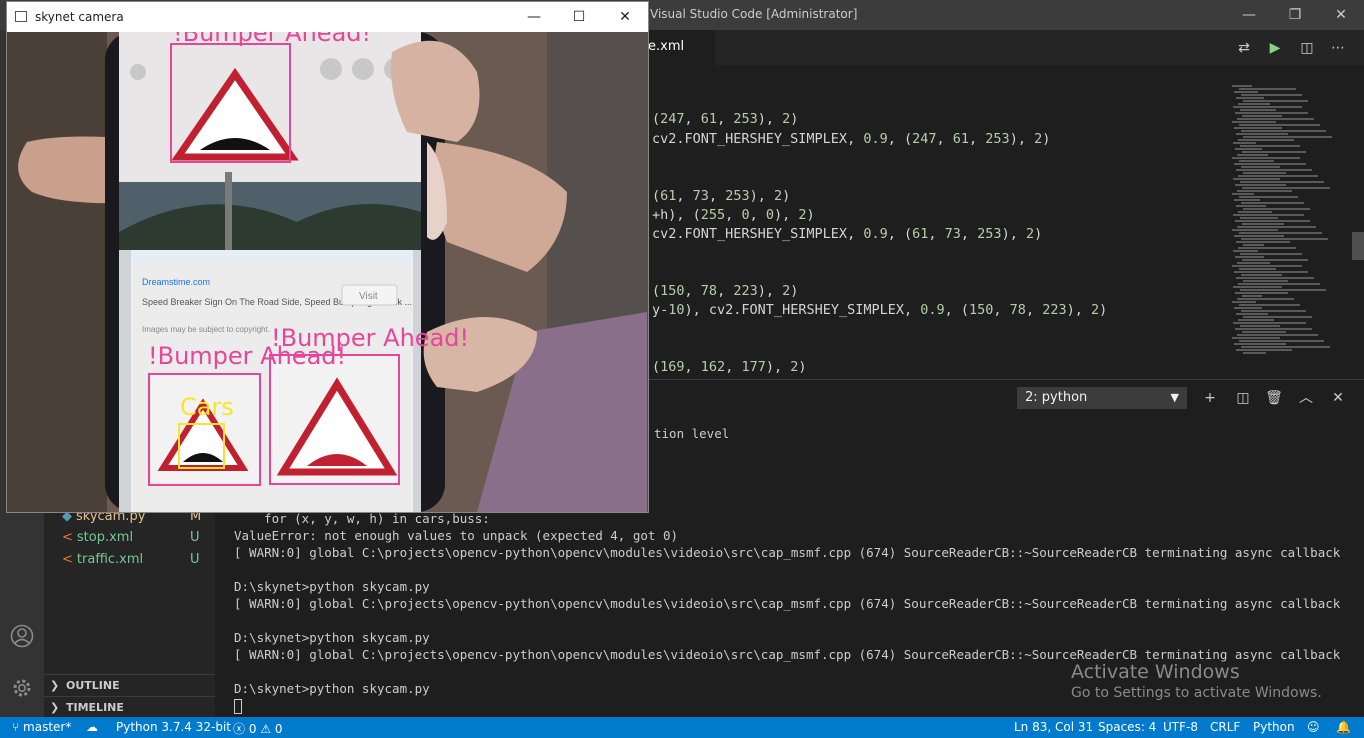  What do you see at coordinates (1102, 398) in the screenshot?
I see `terminal-select: 2: python ▼` at bounding box center [1102, 398].